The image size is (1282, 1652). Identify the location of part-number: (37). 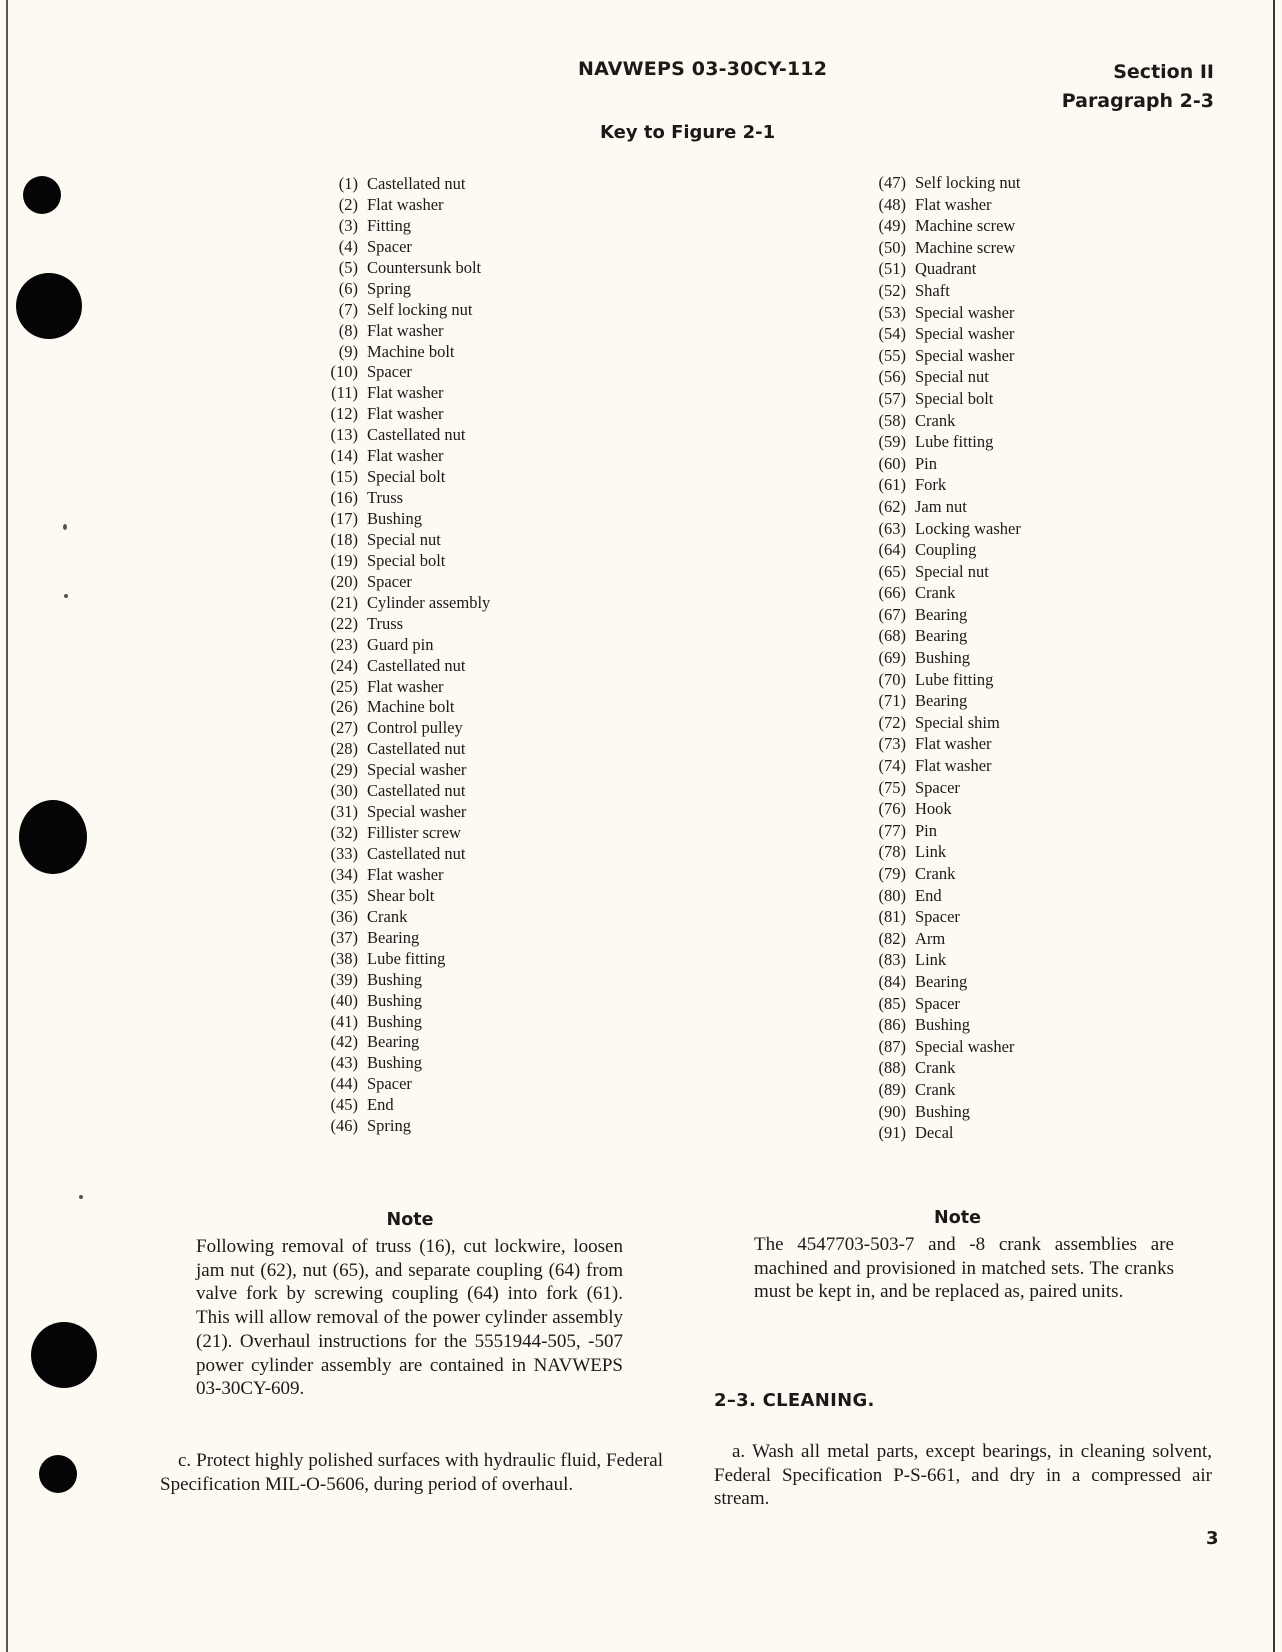
(344, 937).